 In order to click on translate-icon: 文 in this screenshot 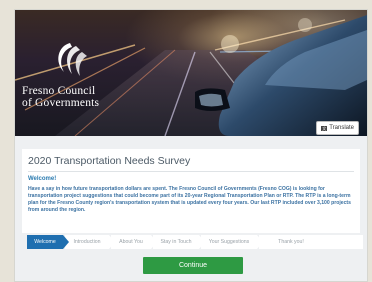, I will do `click(324, 128)`.